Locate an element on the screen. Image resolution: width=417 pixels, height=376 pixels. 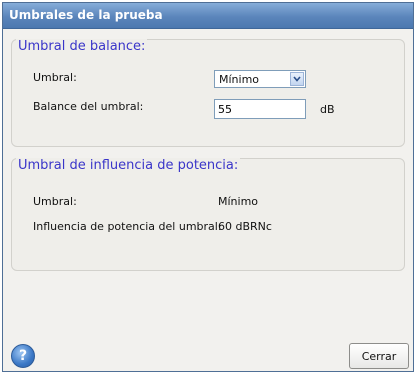
title-bar: Umbrales de la prueba is located at coordinates (208, 16).